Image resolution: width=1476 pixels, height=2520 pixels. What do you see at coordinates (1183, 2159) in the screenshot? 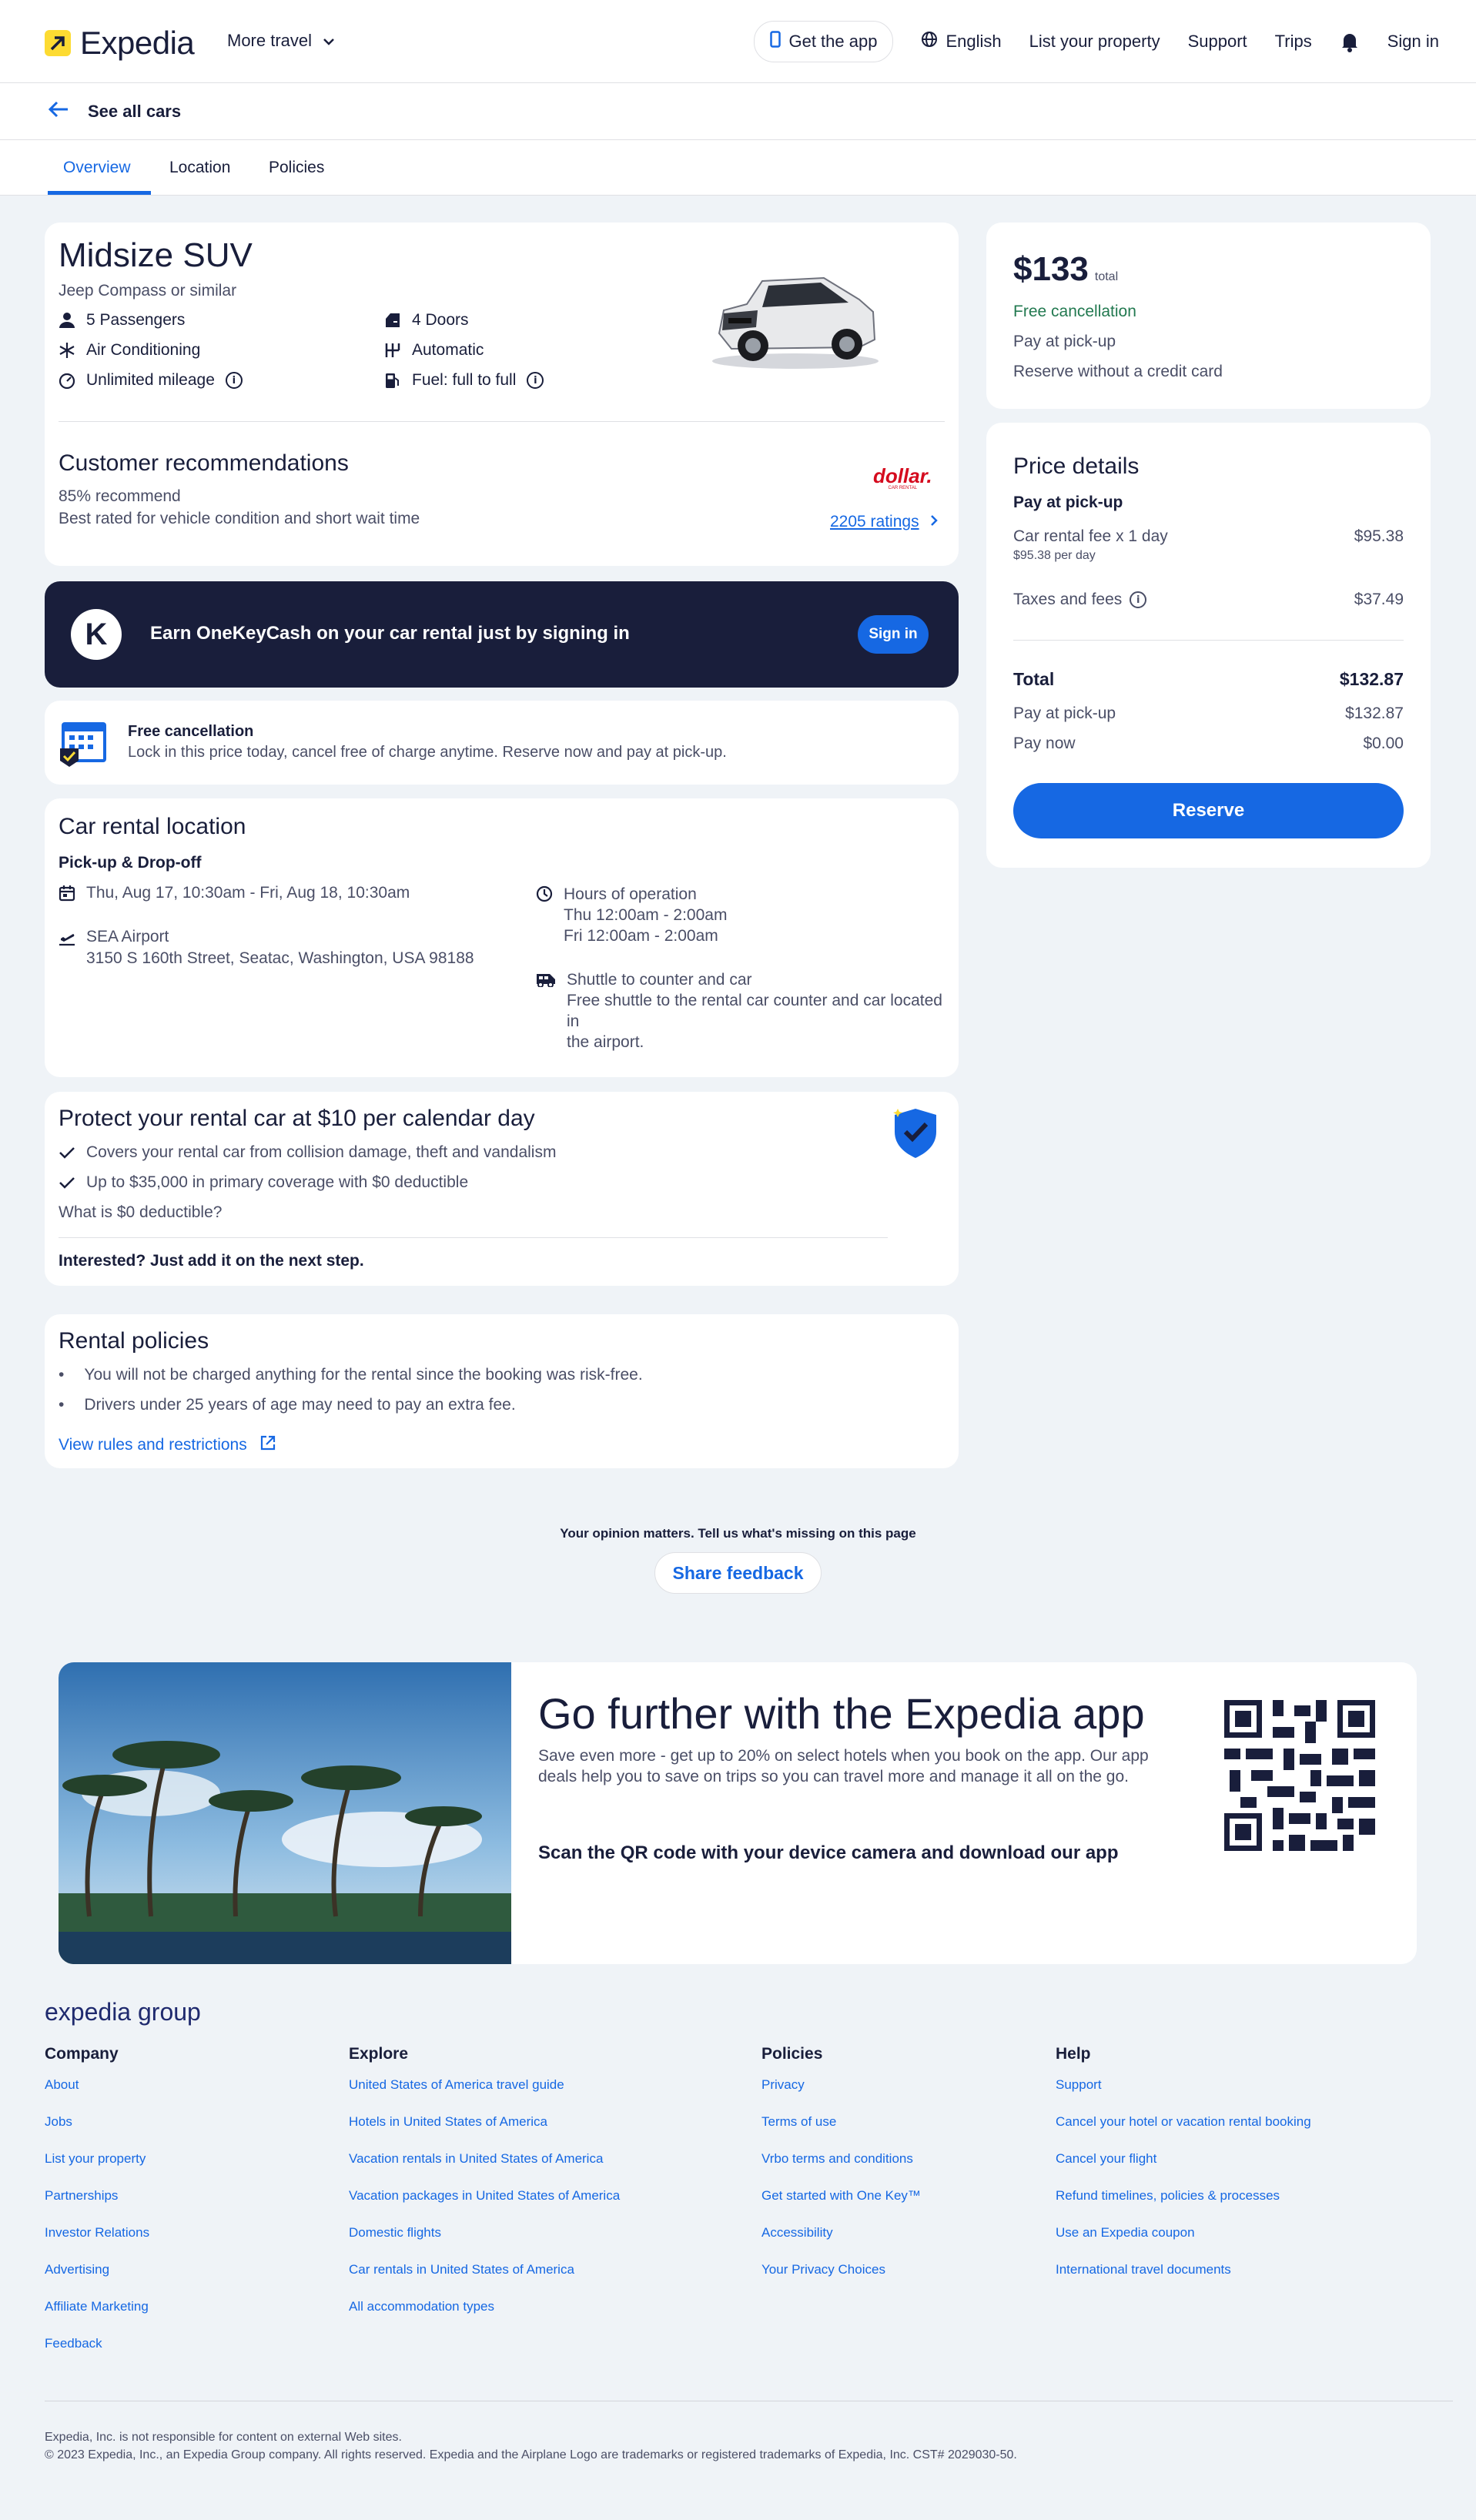
I see `footer-link: Cancel your flight` at bounding box center [1183, 2159].